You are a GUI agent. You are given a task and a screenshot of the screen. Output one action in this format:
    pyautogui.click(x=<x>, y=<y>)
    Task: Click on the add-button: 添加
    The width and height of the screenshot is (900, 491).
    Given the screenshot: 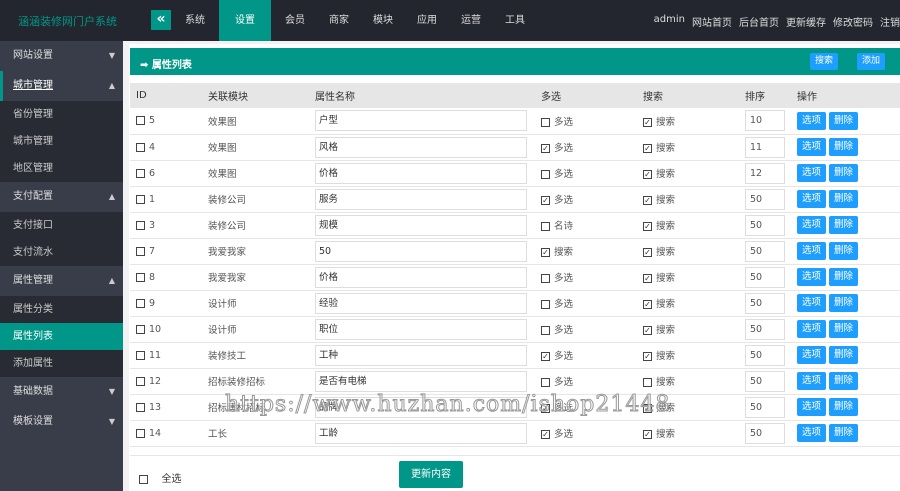 What is the action you would take?
    pyautogui.click(x=871, y=61)
    